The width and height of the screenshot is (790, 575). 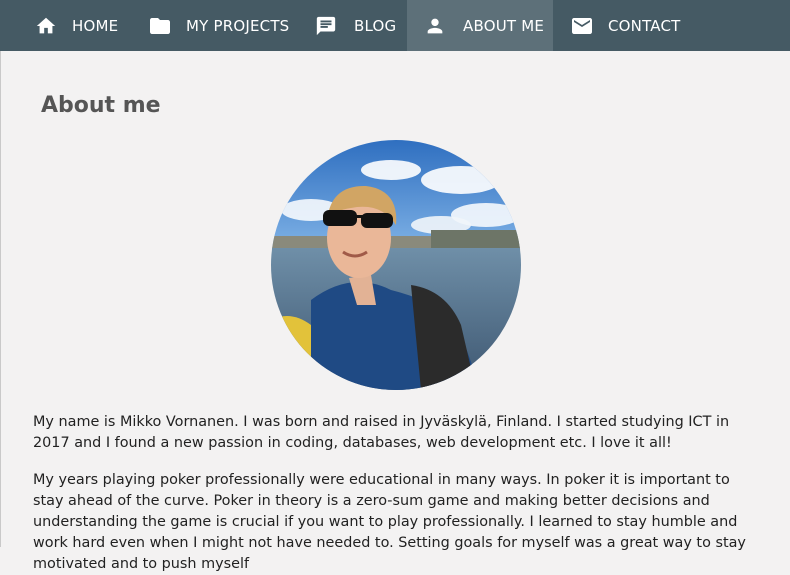 What do you see at coordinates (326, 26) in the screenshot?
I see `comment-icon` at bounding box center [326, 26].